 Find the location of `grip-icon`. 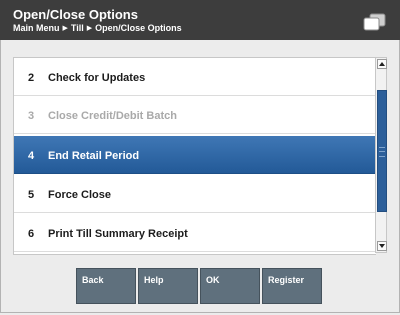

grip-icon is located at coordinates (382, 152).